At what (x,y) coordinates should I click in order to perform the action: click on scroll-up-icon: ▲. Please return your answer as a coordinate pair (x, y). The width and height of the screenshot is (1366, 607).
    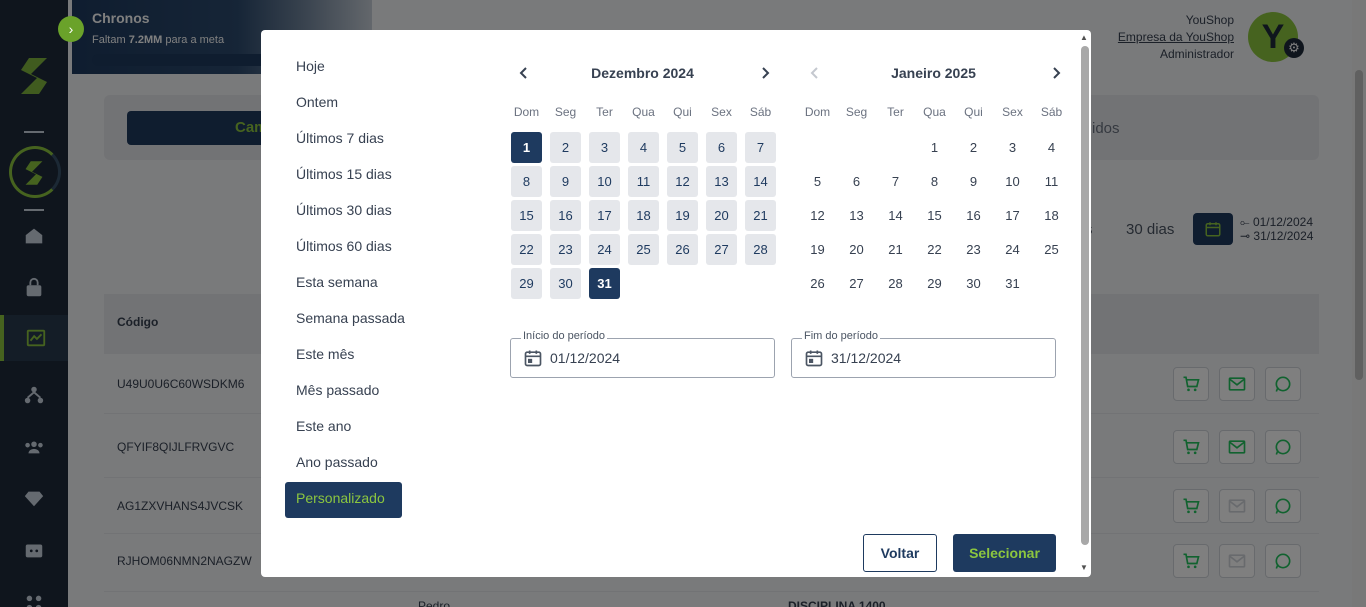
    Looking at the image, I should click on (1084, 37).